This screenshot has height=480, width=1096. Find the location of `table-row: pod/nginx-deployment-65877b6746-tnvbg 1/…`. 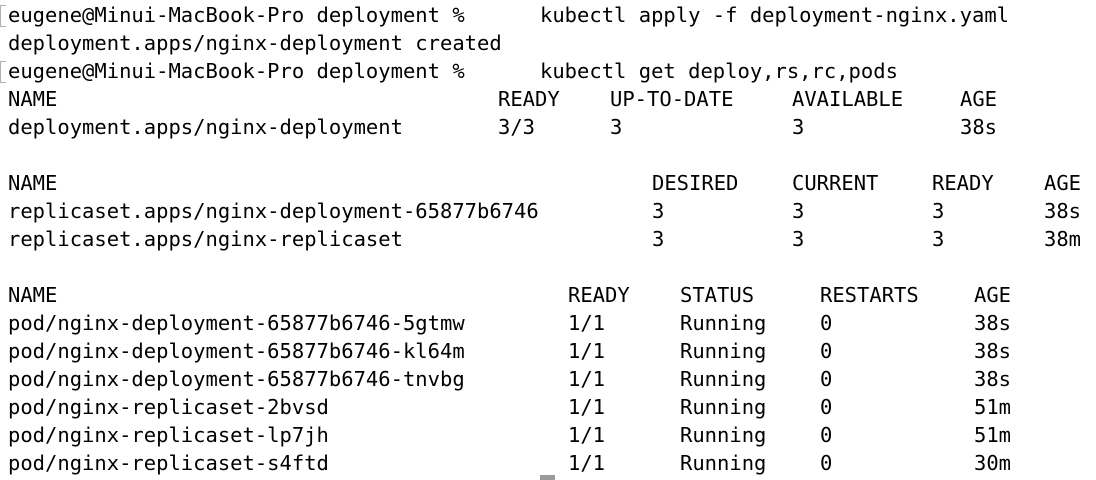

table-row: pod/nginx-deployment-65877b6746-tnvbg 1/… is located at coordinates (509, 379).